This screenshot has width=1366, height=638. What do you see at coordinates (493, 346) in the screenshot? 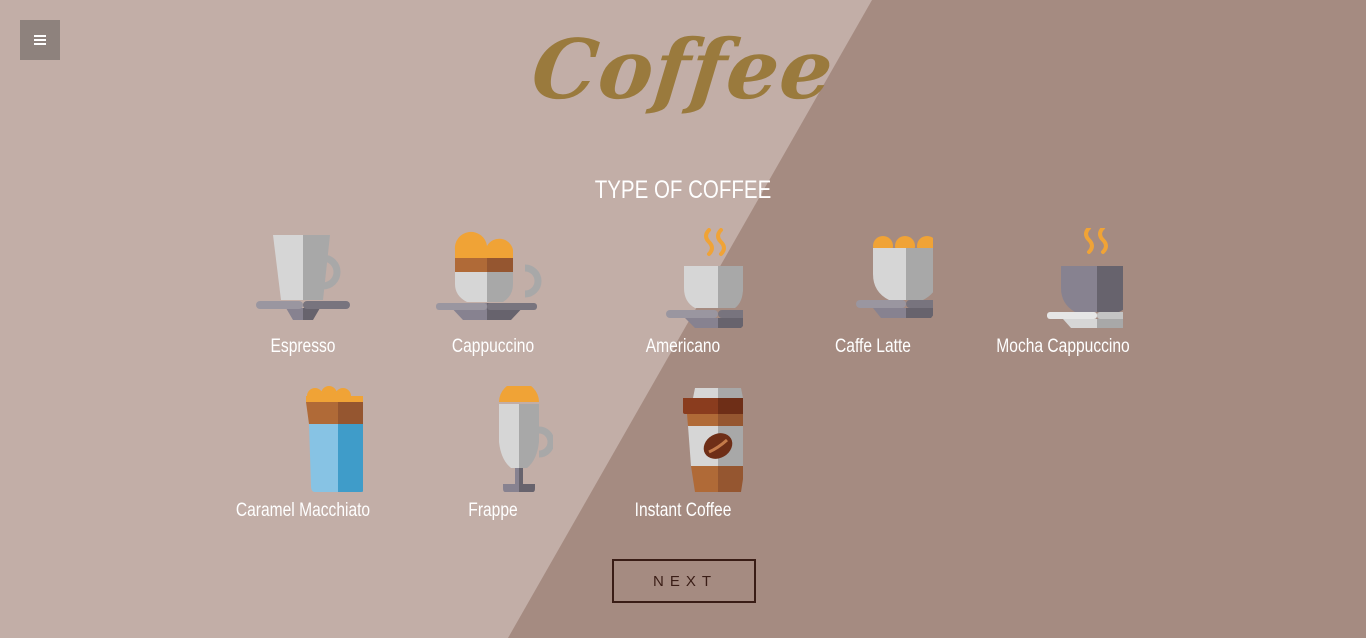
I see `coffee-label: Cappuccino` at bounding box center [493, 346].